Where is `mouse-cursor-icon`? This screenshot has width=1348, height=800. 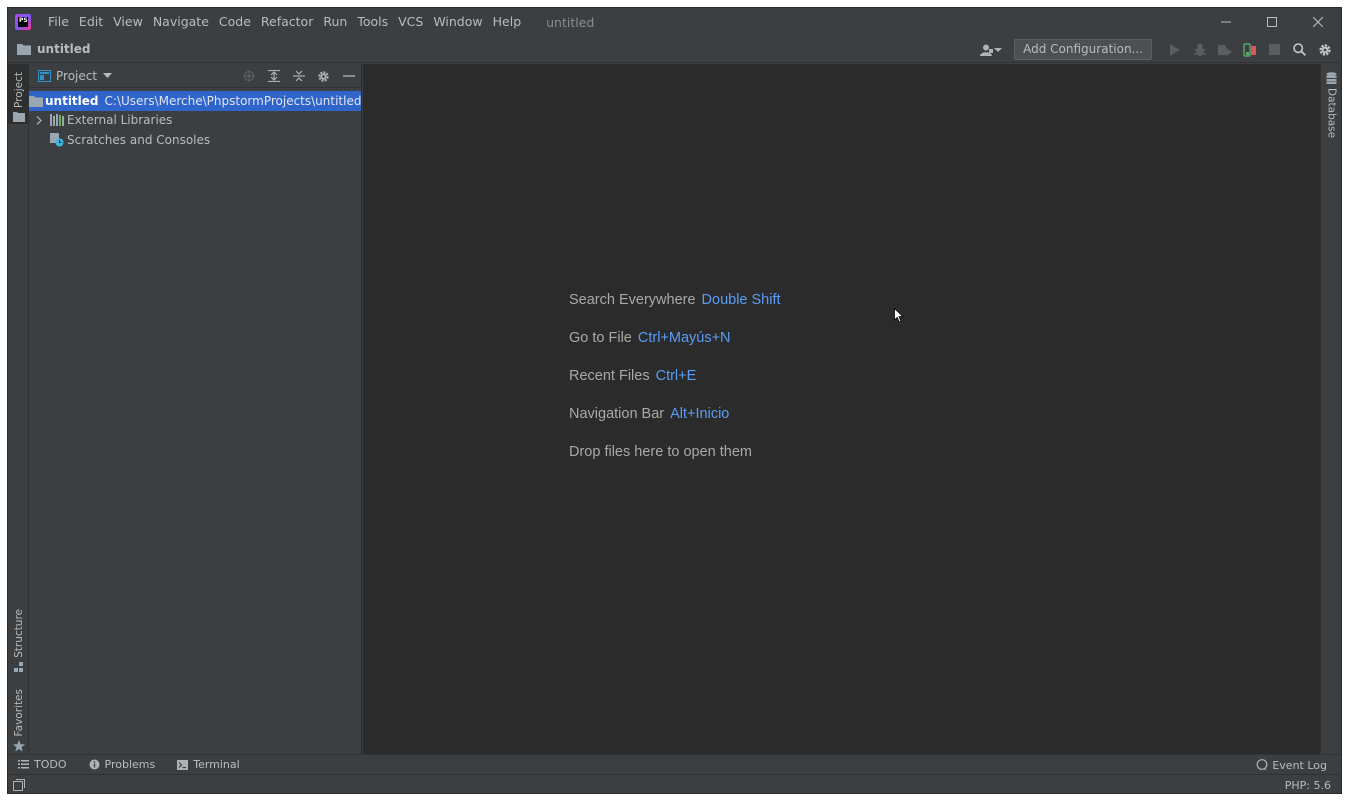
mouse-cursor-icon is located at coordinates (899, 315).